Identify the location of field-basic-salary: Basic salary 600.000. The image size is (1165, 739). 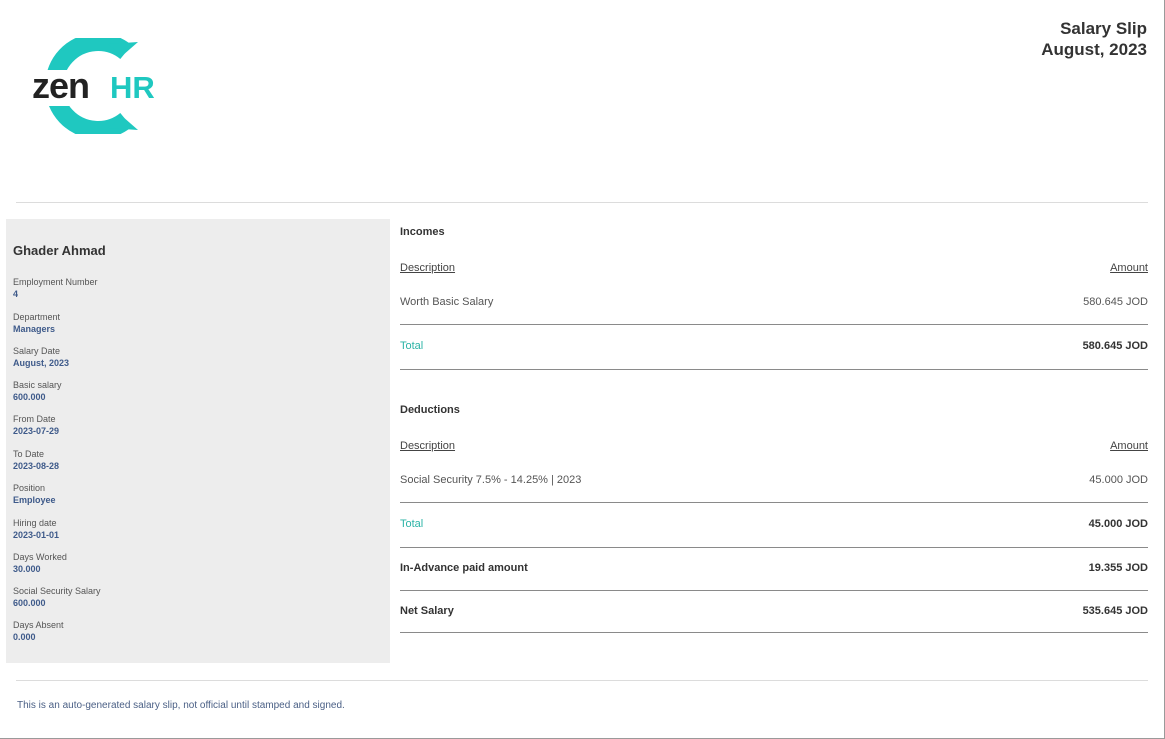
(37, 391).